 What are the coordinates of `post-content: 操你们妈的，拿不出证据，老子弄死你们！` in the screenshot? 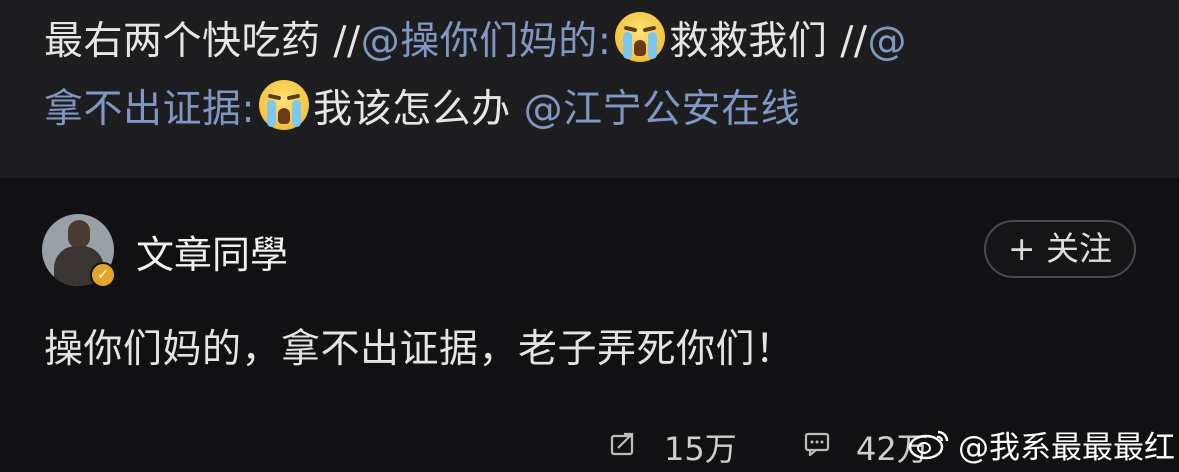 It's located at (419, 349).